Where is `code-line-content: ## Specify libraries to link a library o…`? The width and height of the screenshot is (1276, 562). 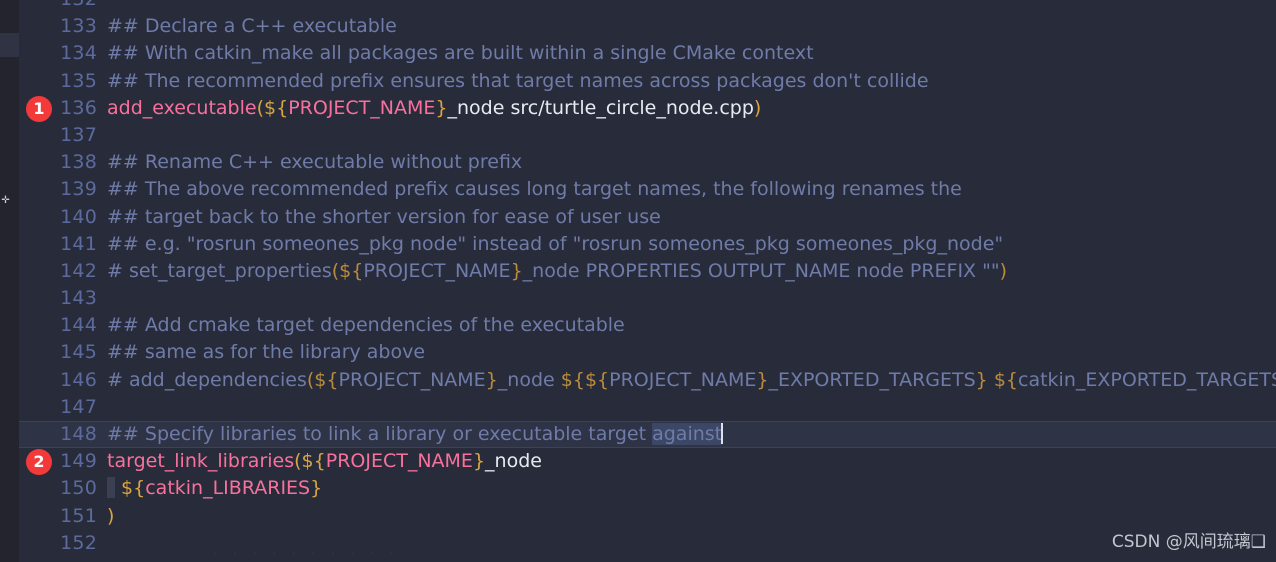 code-line-content: ## Specify libraries to link a library o… is located at coordinates (691, 434).